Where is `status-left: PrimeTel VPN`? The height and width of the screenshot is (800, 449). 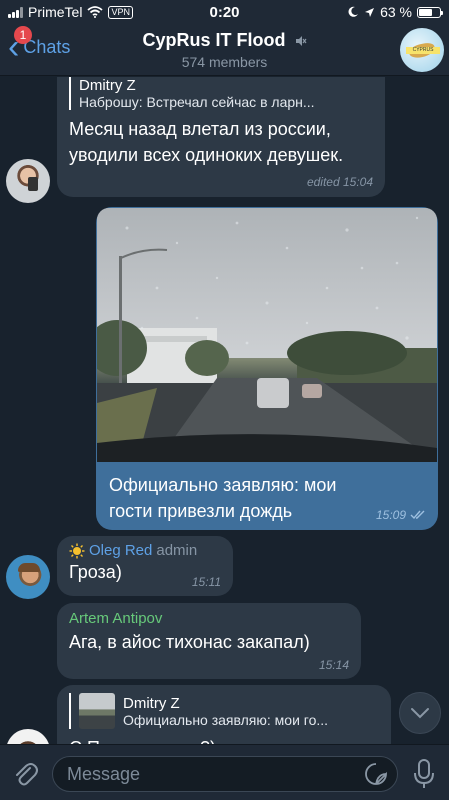
status-left: PrimeTel VPN is located at coordinates (70, 12).